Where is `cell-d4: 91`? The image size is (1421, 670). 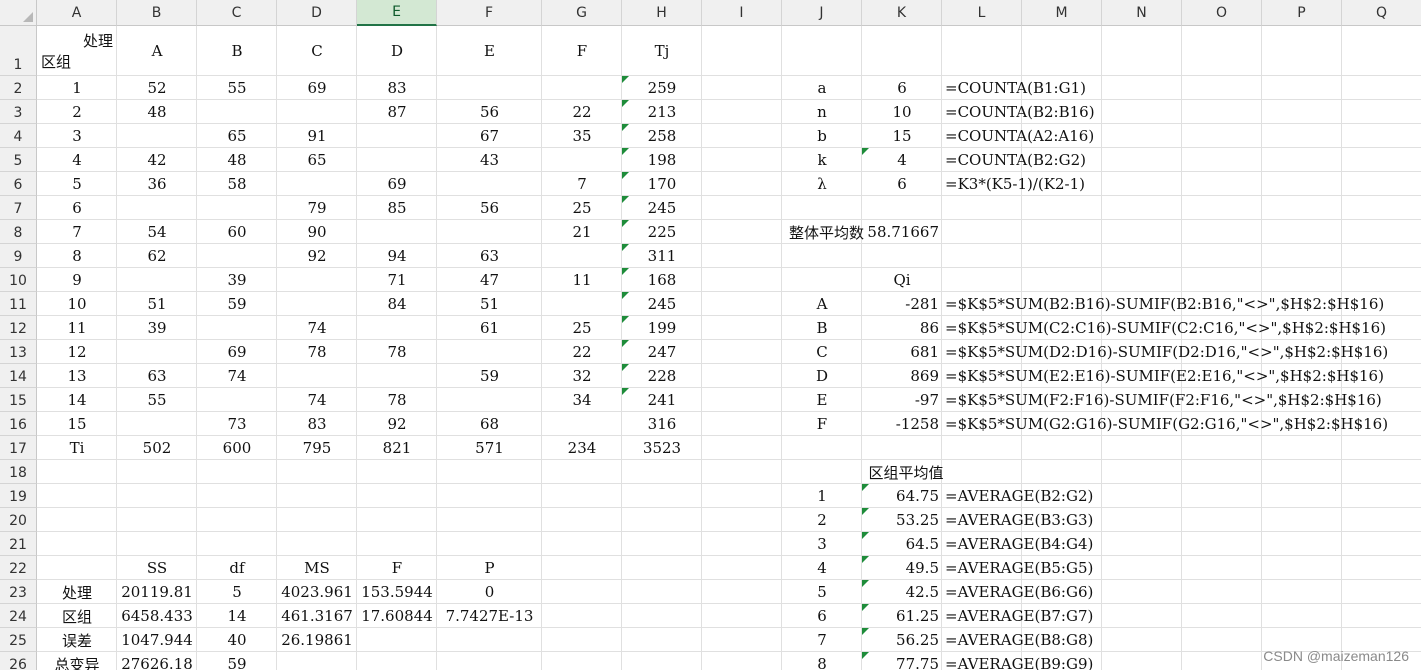 cell-d4: 91 is located at coordinates (317, 136).